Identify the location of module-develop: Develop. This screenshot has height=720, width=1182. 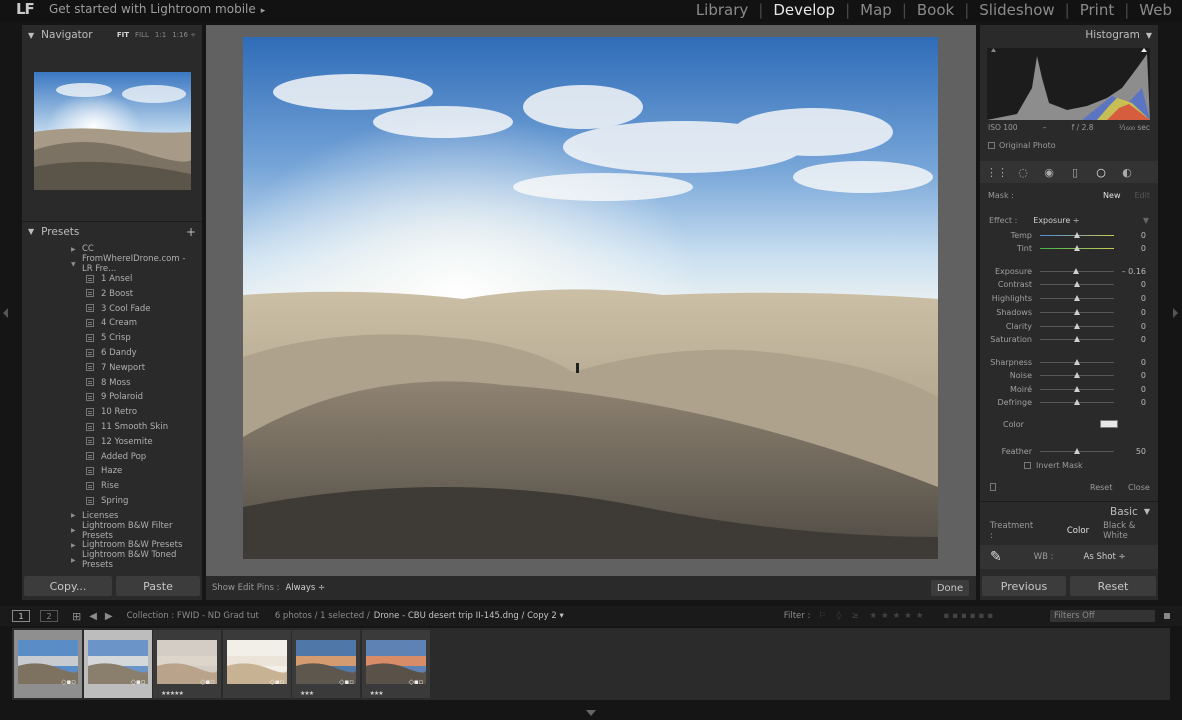
(801, 10).